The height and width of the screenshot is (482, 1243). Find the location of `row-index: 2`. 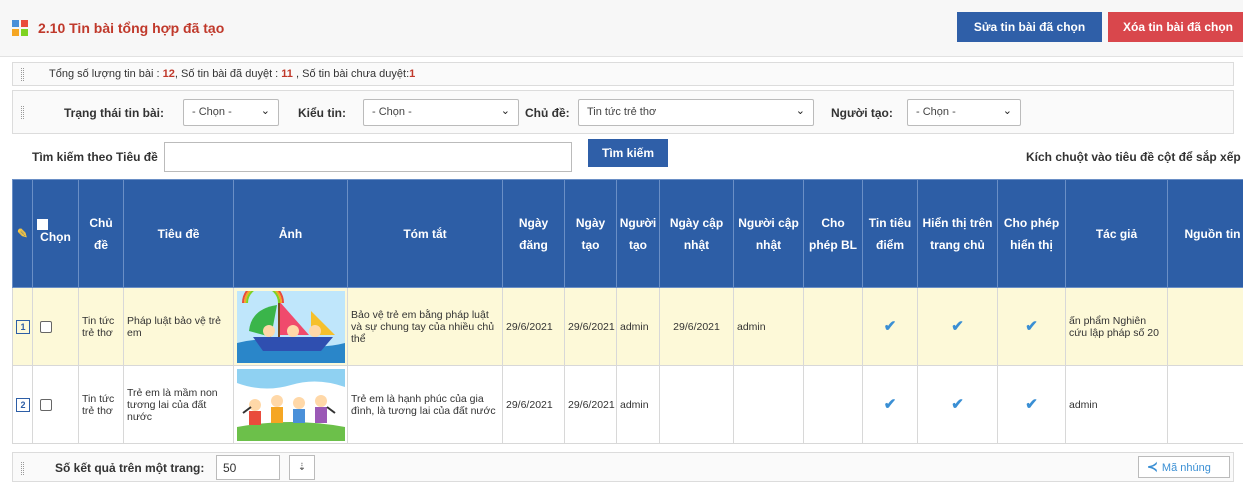

row-index: 2 is located at coordinates (23, 404).